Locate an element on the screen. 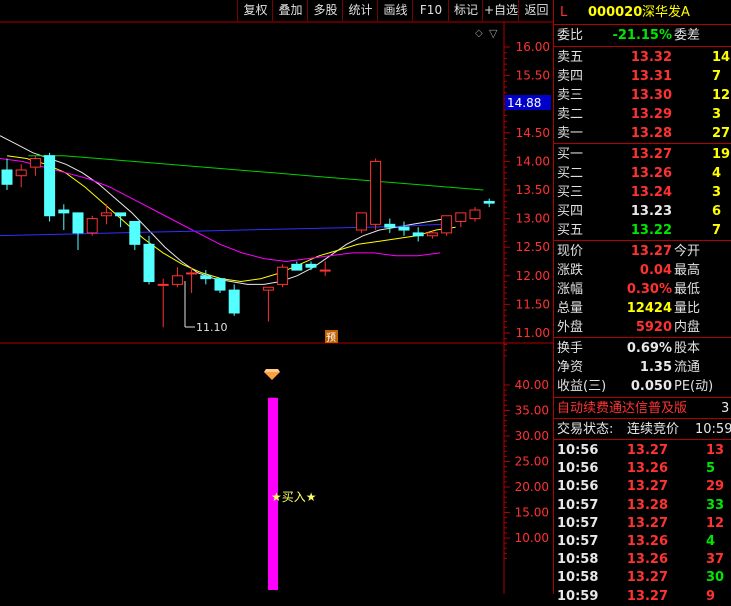 Image resolution: width=731 pixels, height=606 pixels. price-tick-label: 15.50 is located at coordinates (533, 76).